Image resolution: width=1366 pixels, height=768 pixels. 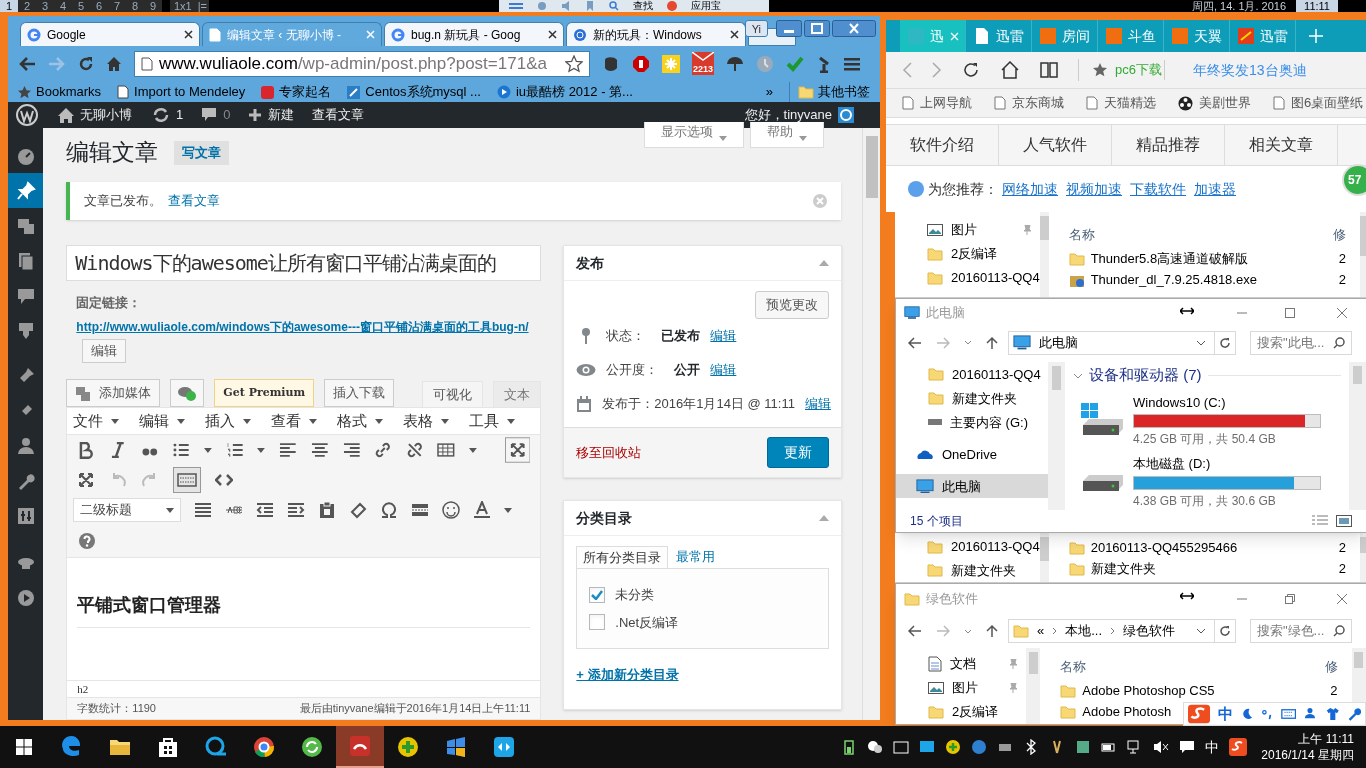 What do you see at coordinates (453, 394) in the screenshot?
I see `editor-tab: 可视化` at bounding box center [453, 394].